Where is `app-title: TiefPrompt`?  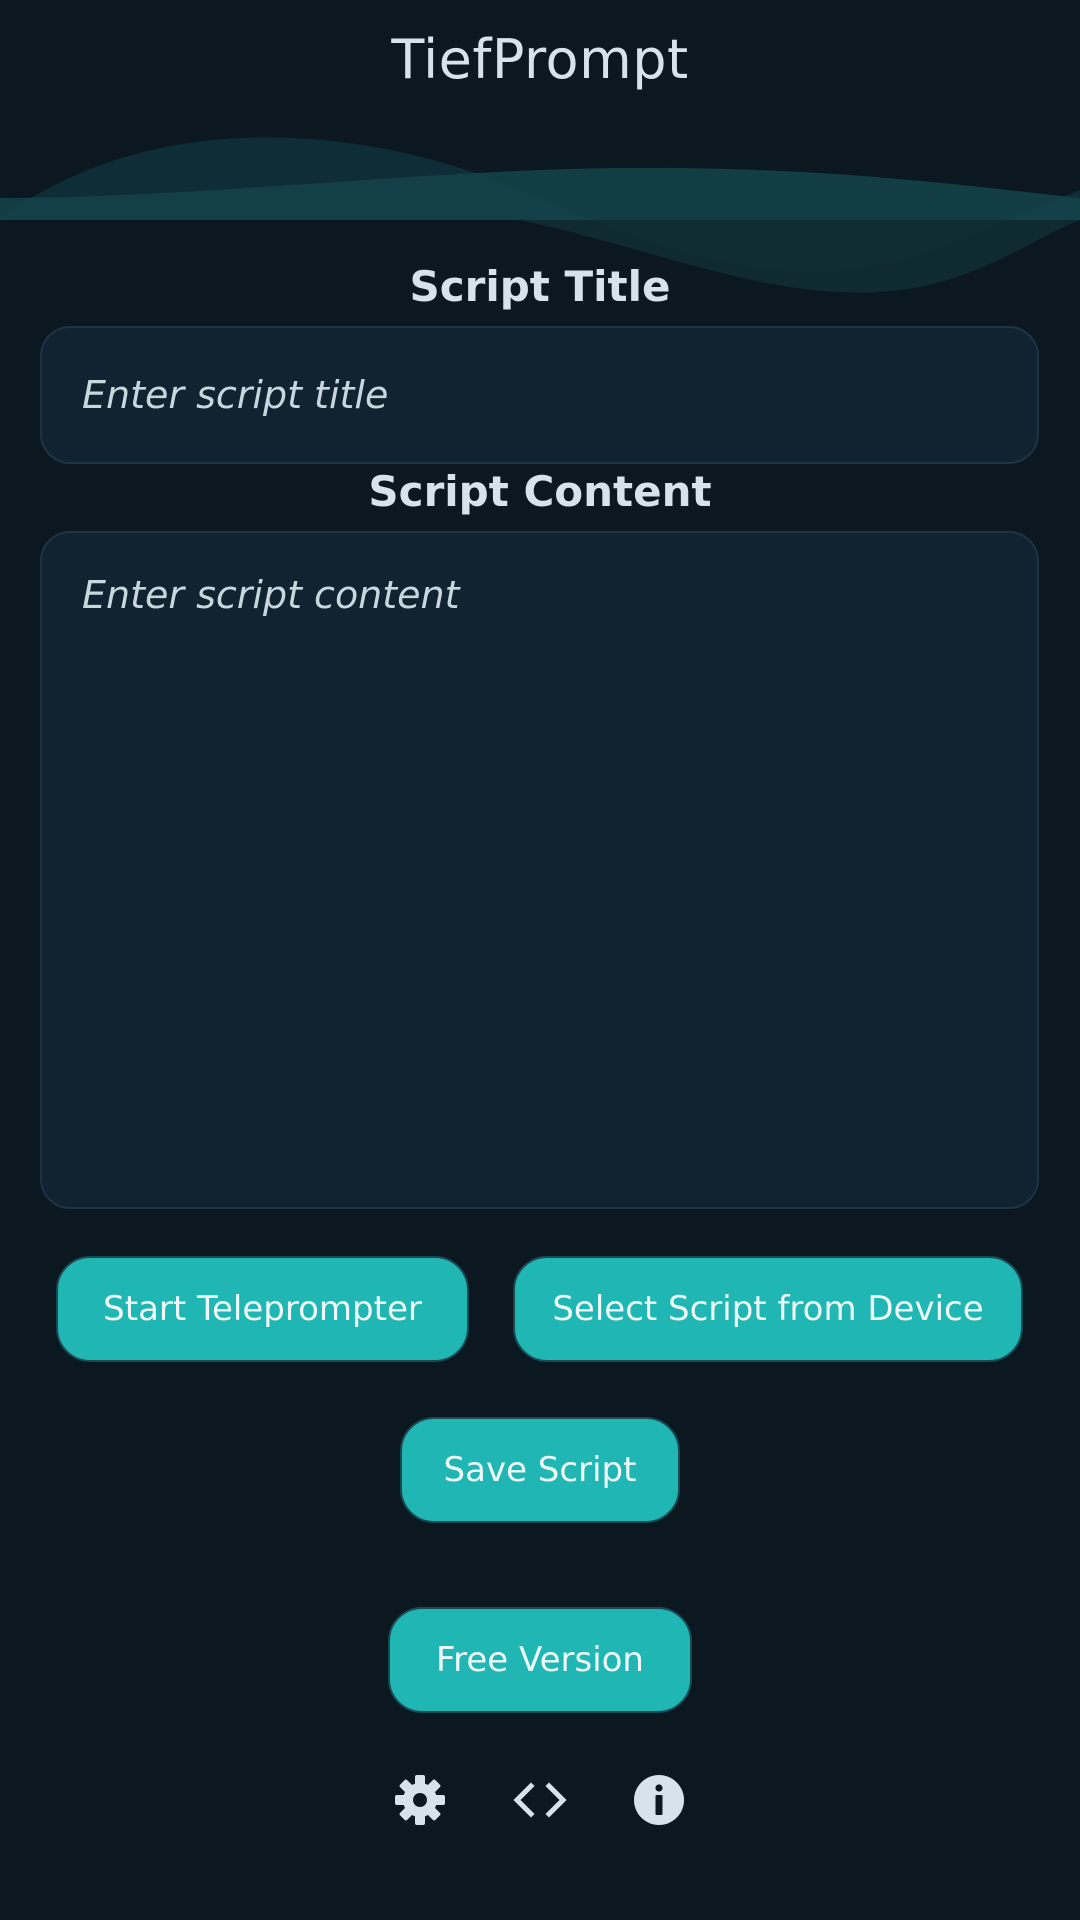
app-title: TiefPrompt is located at coordinates (540, 59).